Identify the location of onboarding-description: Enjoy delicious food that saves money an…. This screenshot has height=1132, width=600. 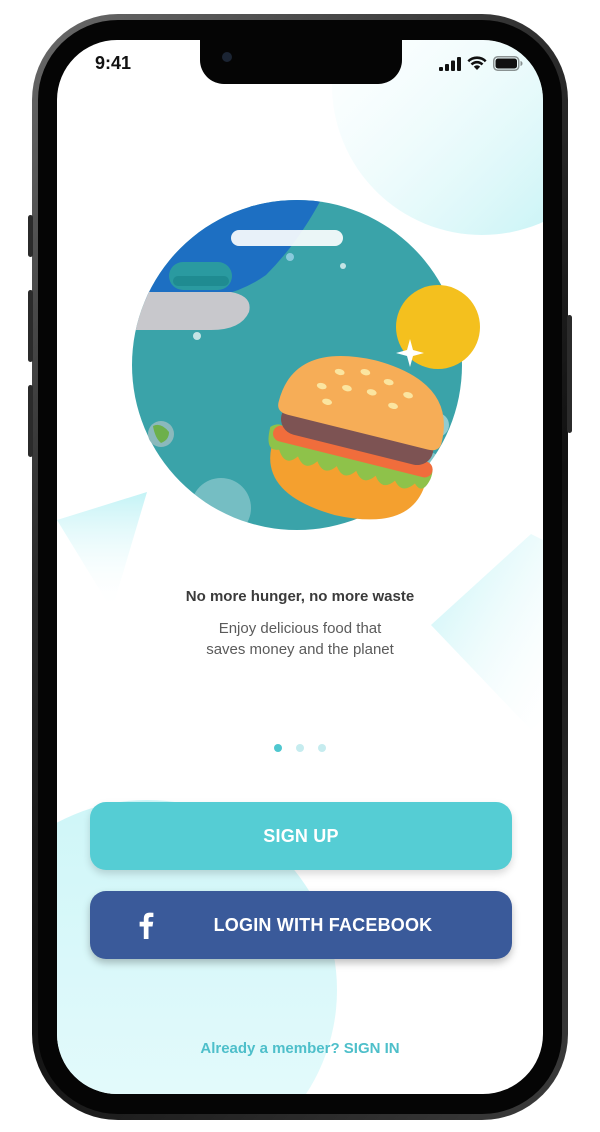
(300, 639).